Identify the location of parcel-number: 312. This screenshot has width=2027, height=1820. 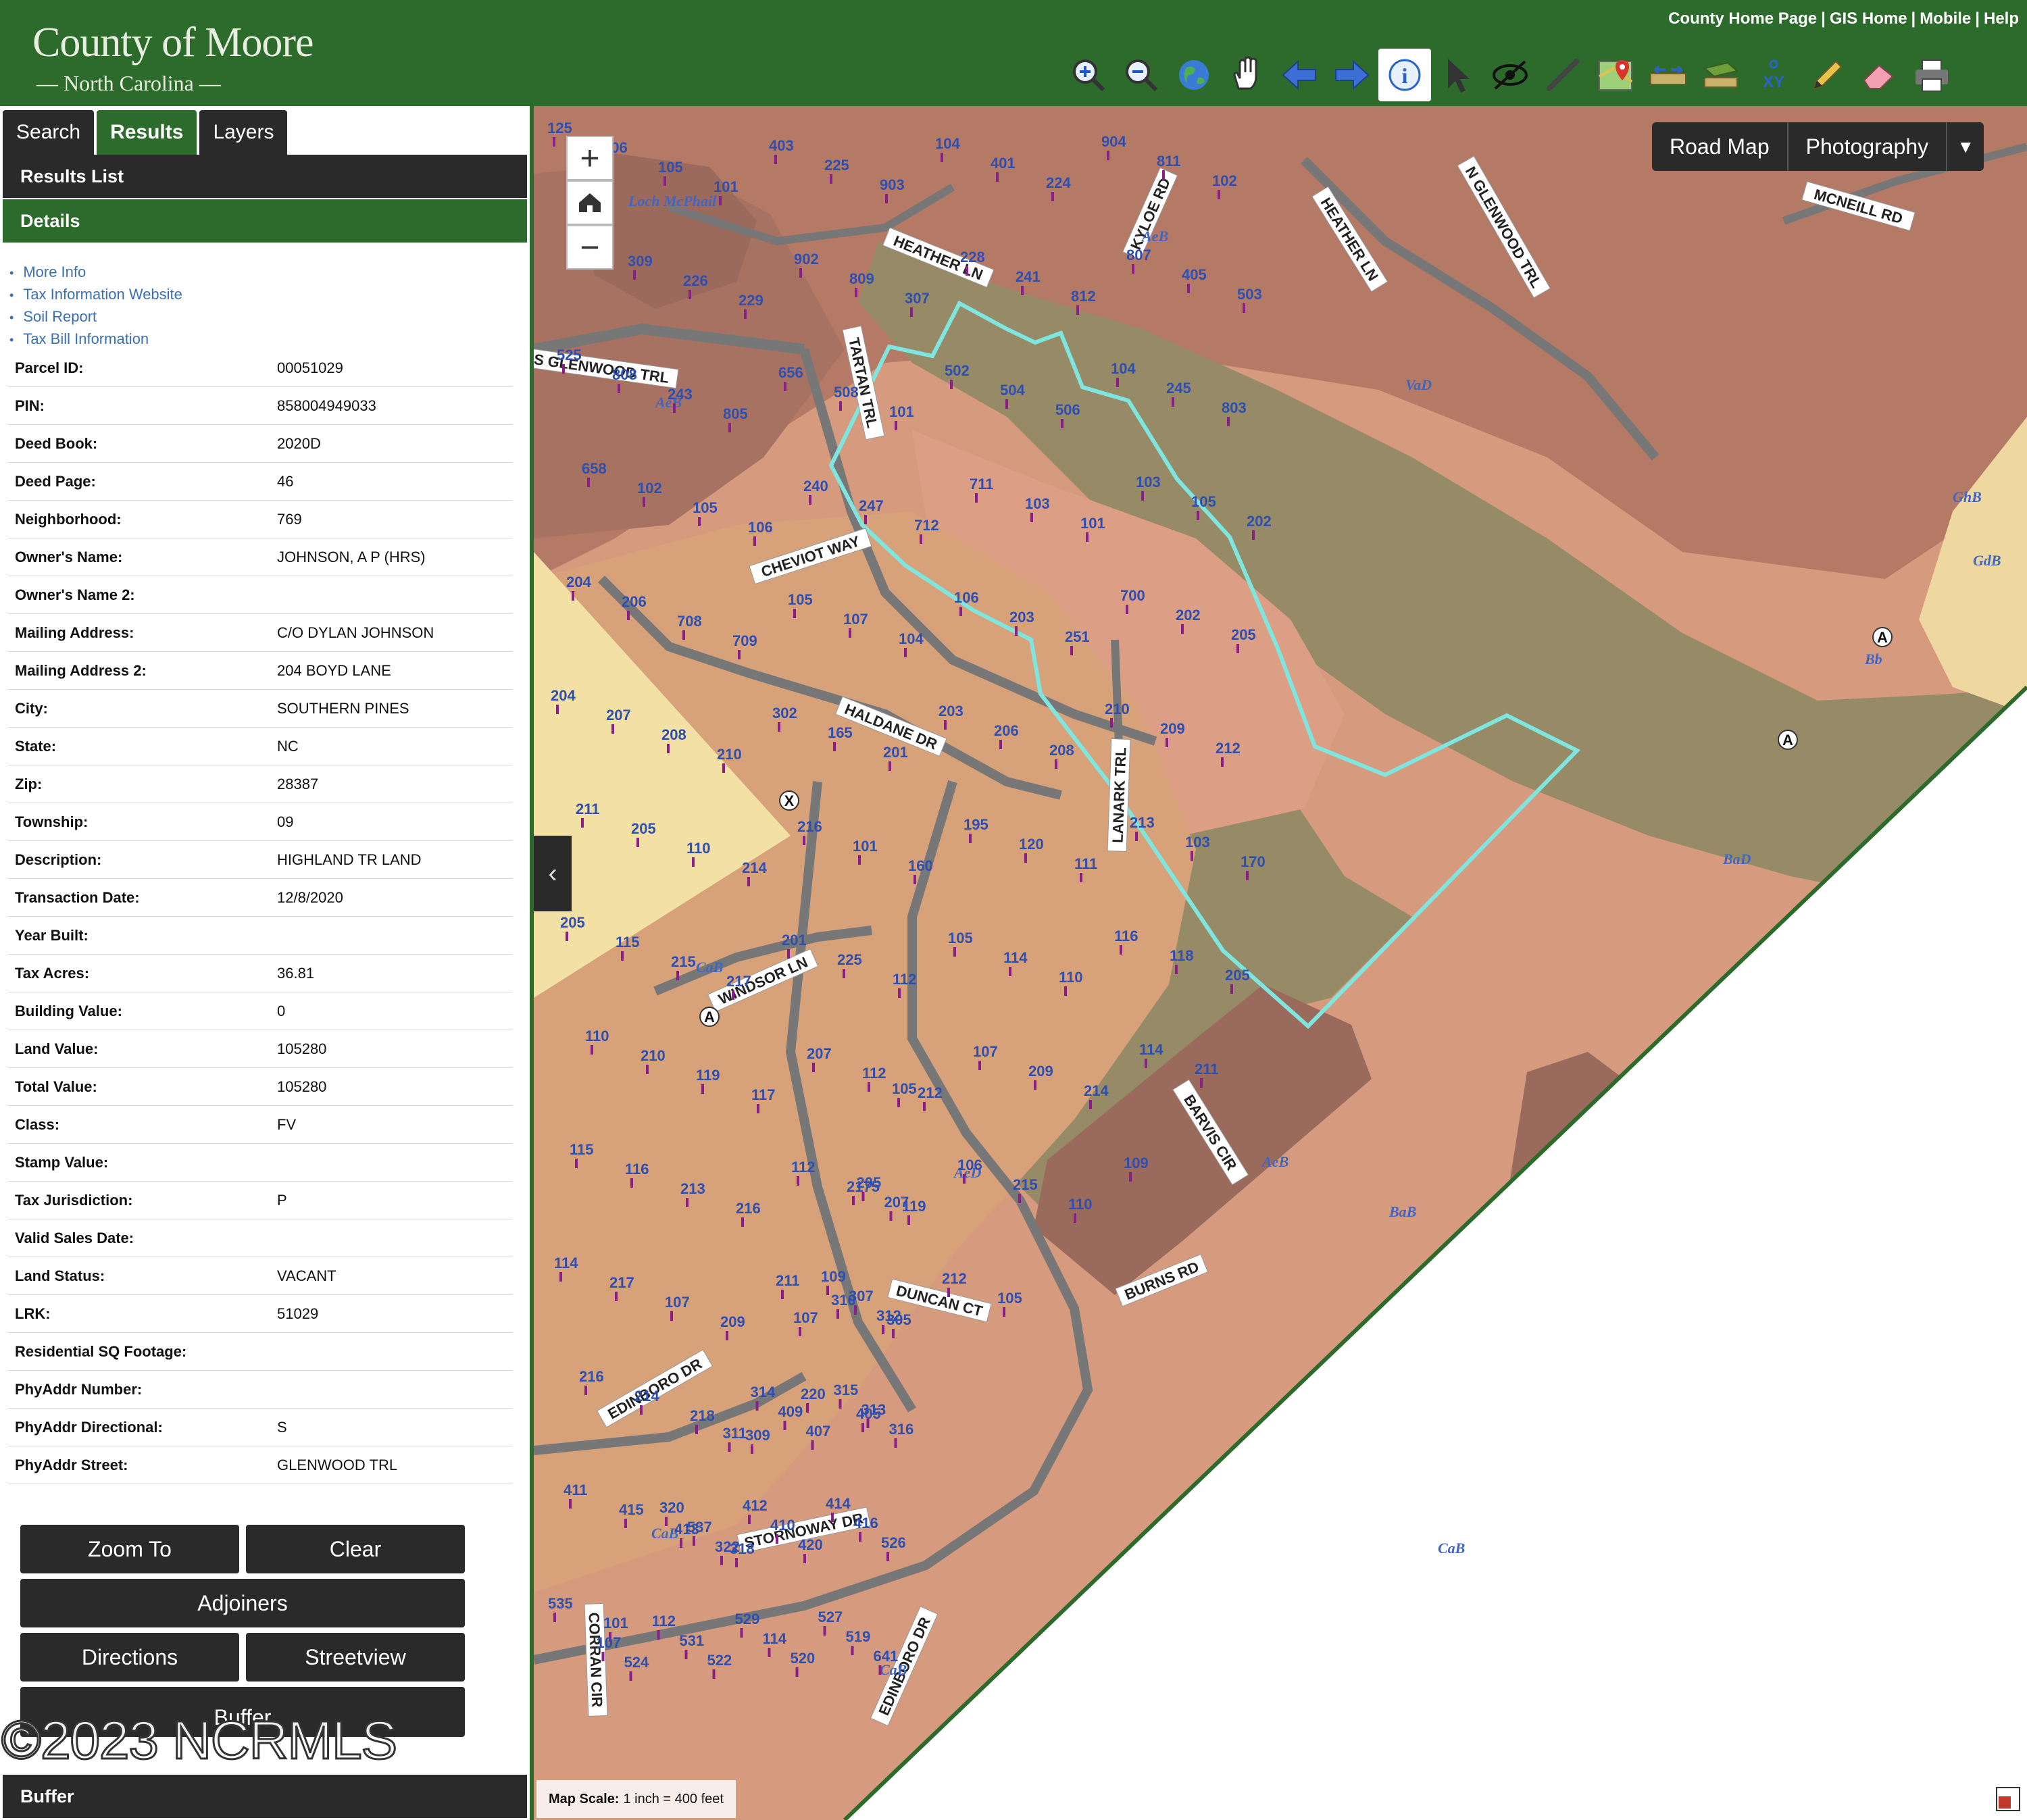
(888, 1321).